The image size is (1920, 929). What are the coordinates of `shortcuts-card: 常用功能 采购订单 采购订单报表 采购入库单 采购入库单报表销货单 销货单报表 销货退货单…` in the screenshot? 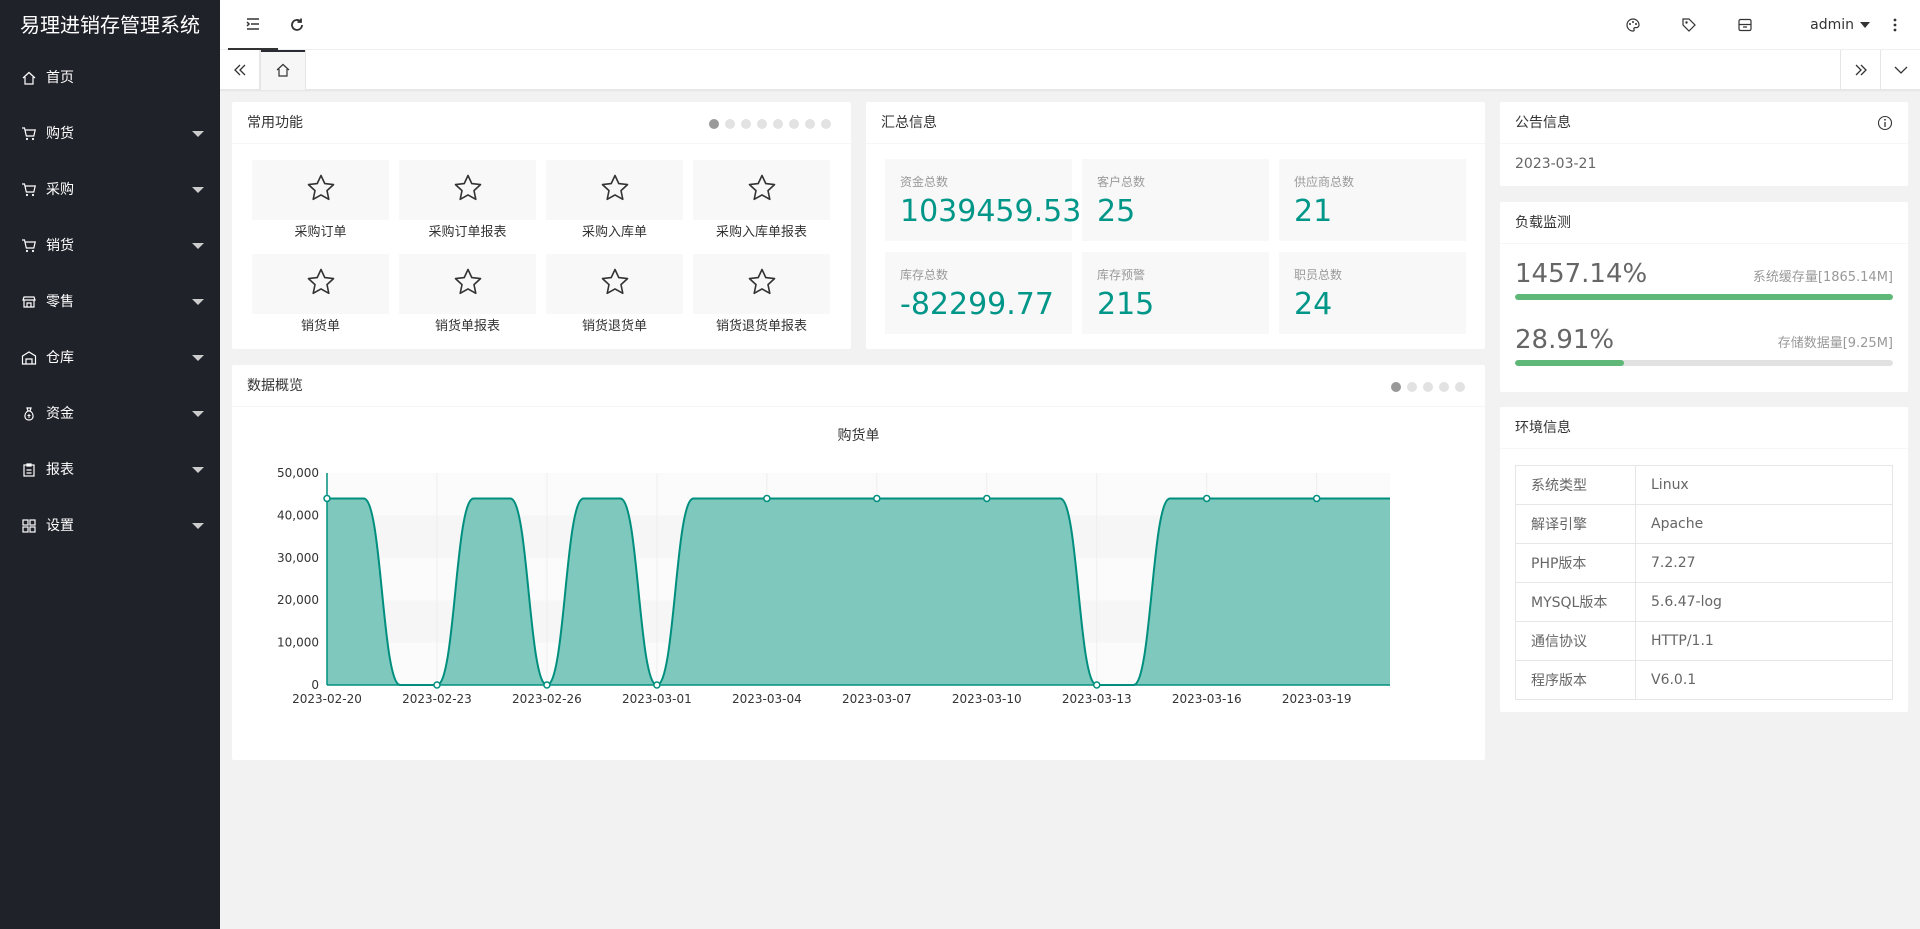 It's located at (541, 225).